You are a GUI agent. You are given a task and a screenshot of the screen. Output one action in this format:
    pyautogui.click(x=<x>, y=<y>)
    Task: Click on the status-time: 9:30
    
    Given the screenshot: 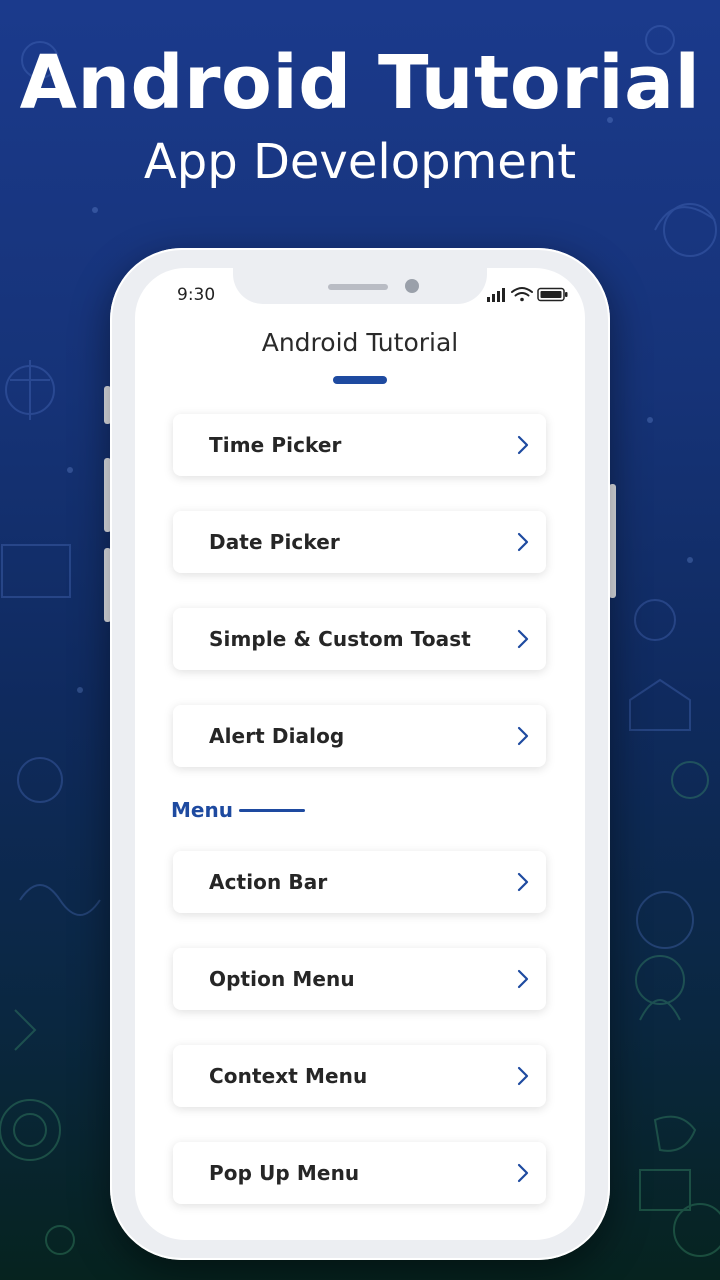 What is the action you would take?
    pyautogui.click(x=196, y=295)
    